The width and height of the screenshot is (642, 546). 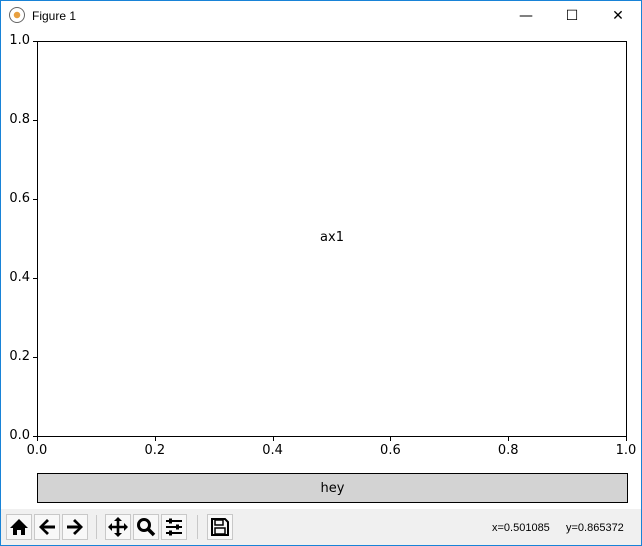 I want to click on configure-subplots-button, so click(x=174, y=527).